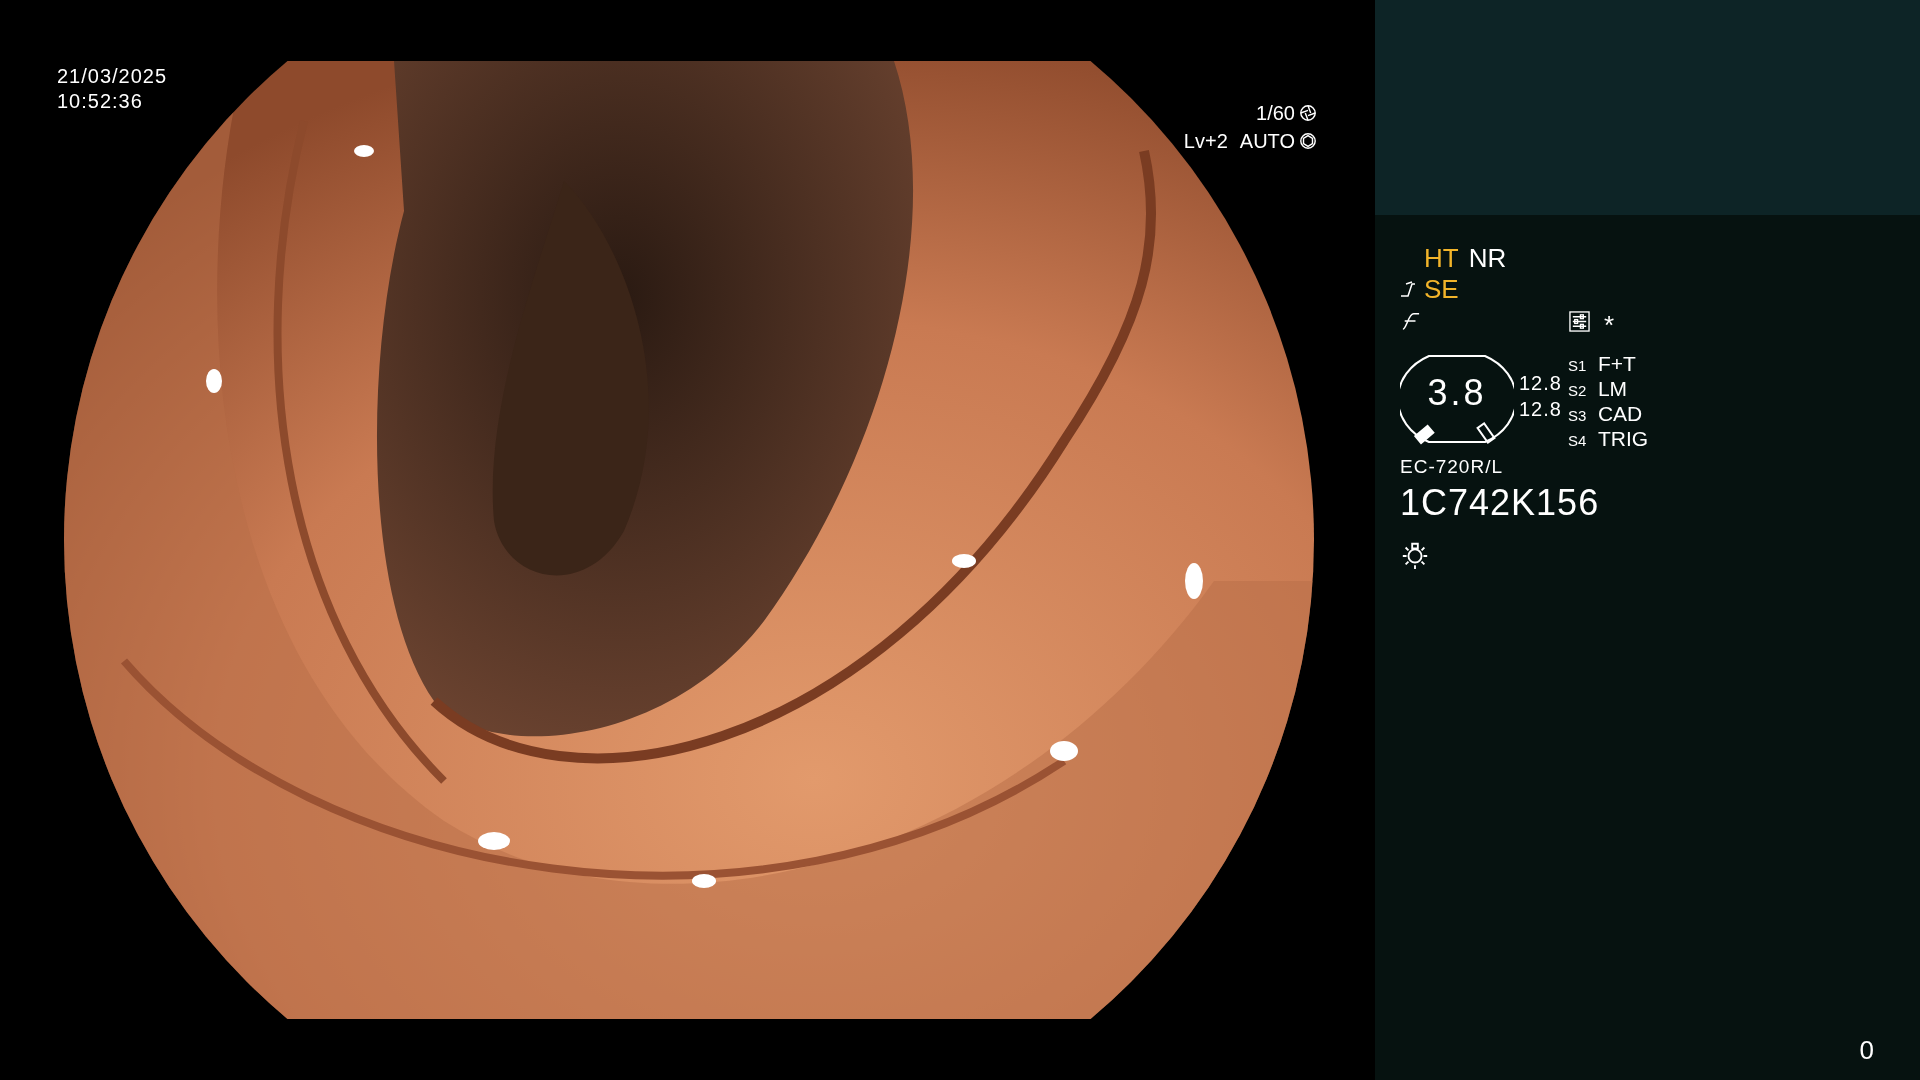  What do you see at coordinates (1612, 389) in the screenshot?
I see `switch-function: LM` at bounding box center [1612, 389].